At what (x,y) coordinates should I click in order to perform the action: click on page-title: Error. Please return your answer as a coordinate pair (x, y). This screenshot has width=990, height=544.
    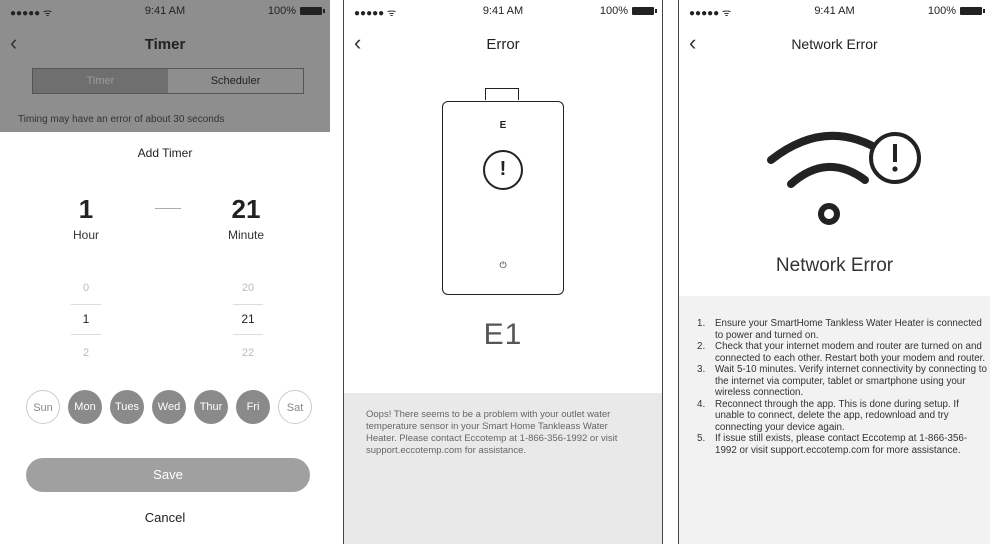
    Looking at the image, I should click on (503, 44).